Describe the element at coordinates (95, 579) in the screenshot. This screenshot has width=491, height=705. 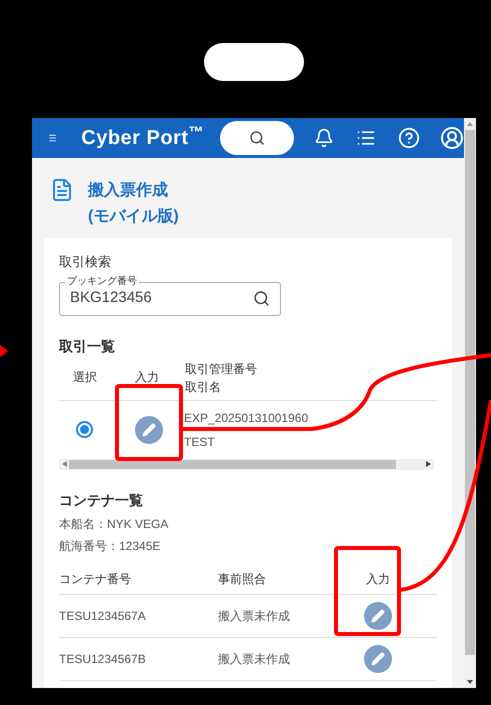
I see `column-header: コンテナ番号` at that location.